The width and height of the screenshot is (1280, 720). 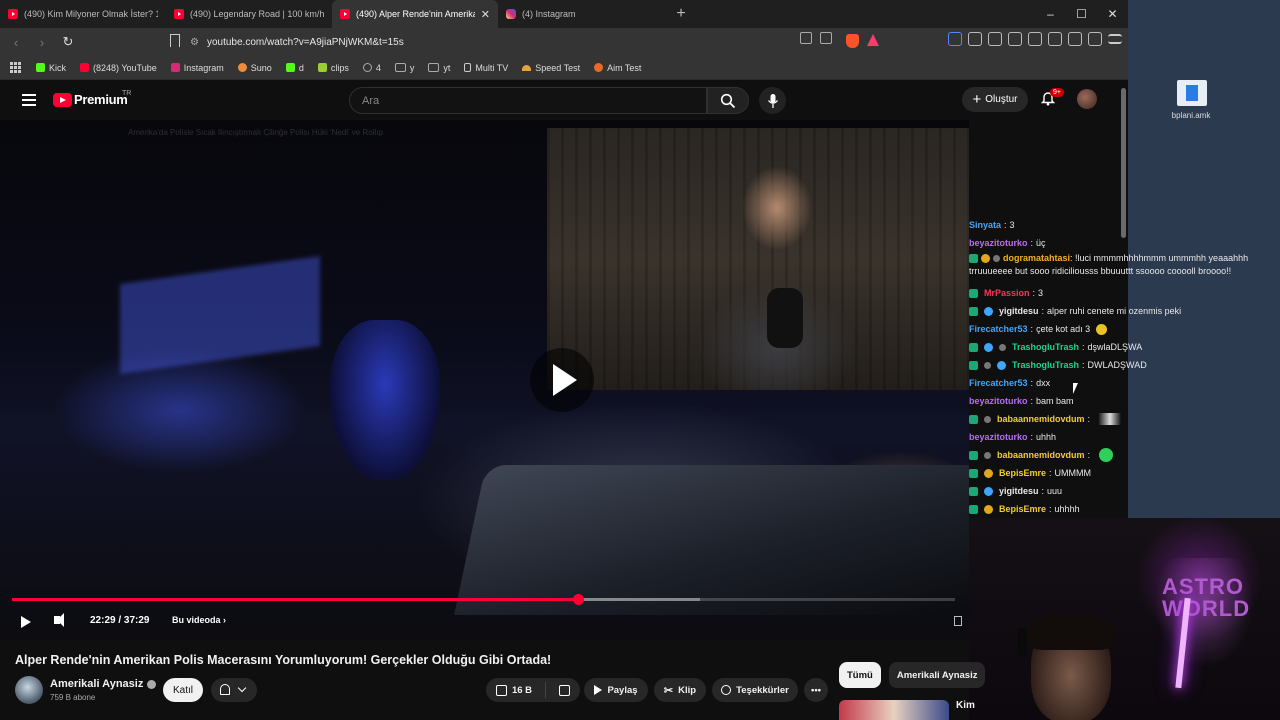 What do you see at coordinates (527, 67) in the screenshot?
I see `speedtest-icon` at bounding box center [527, 67].